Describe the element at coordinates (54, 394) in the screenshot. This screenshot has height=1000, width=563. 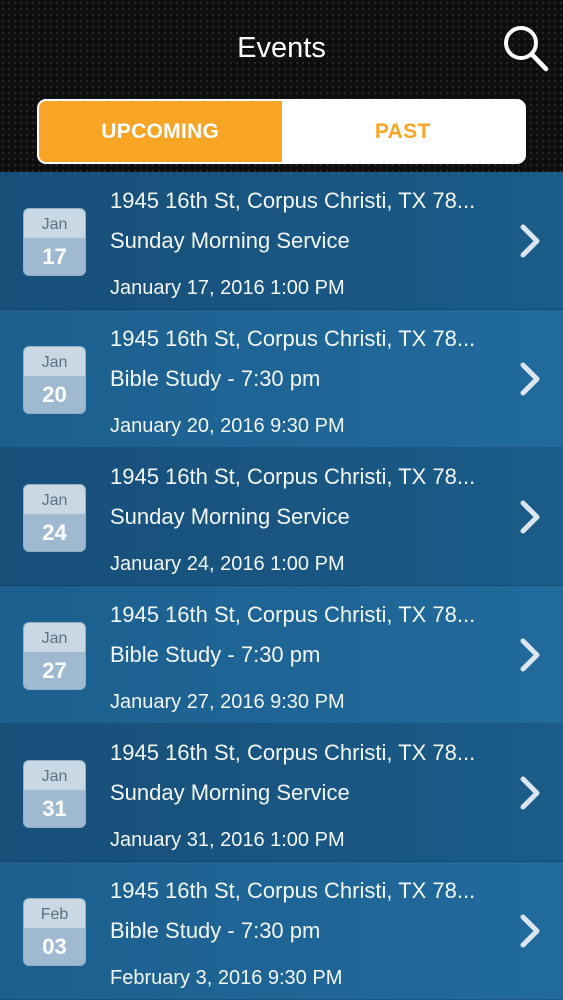
I see `date-badge-day: 20` at that location.